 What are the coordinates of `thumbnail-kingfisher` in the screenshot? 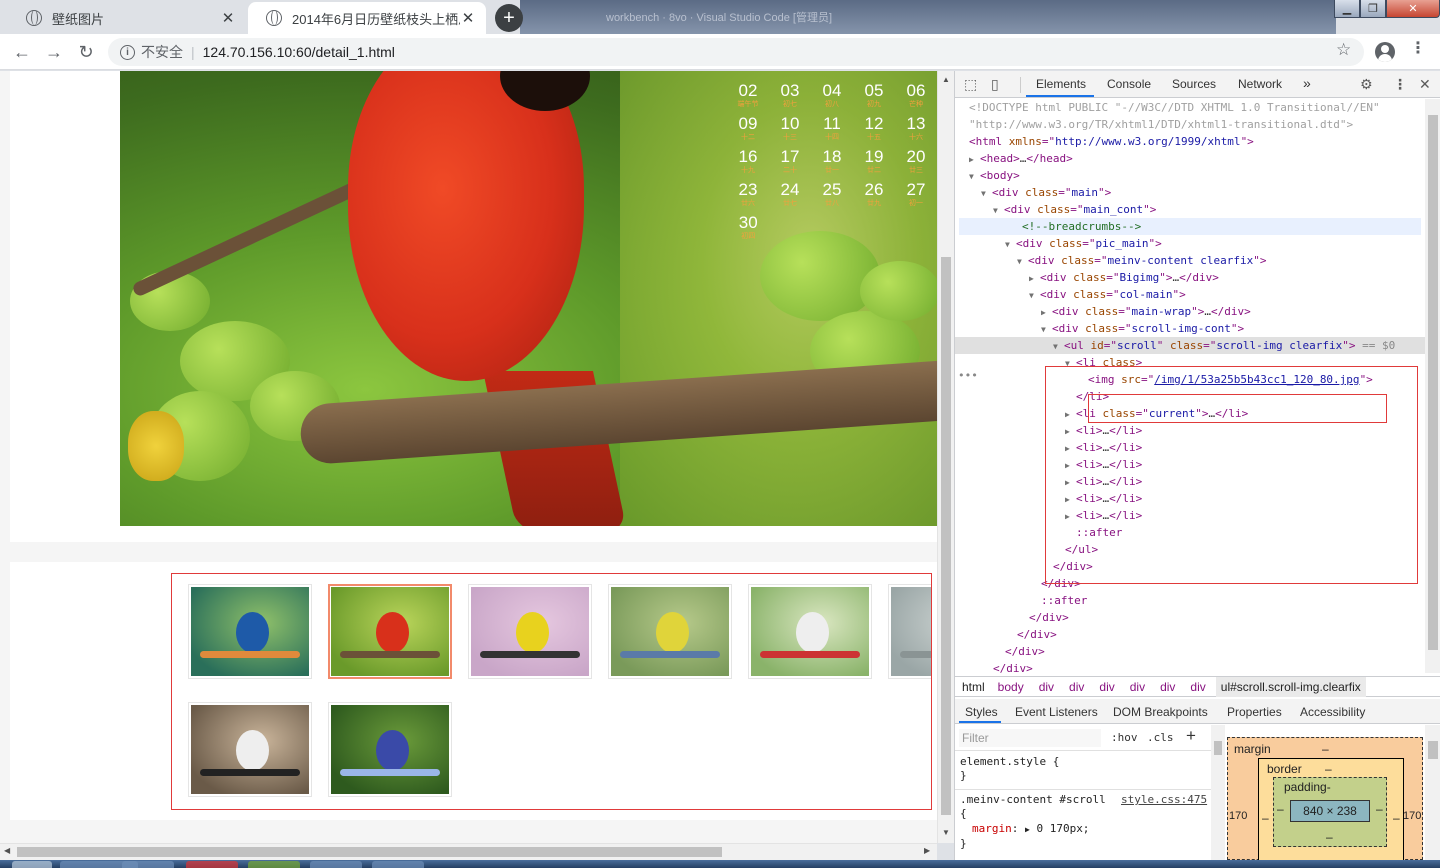 It's located at (250, 631).